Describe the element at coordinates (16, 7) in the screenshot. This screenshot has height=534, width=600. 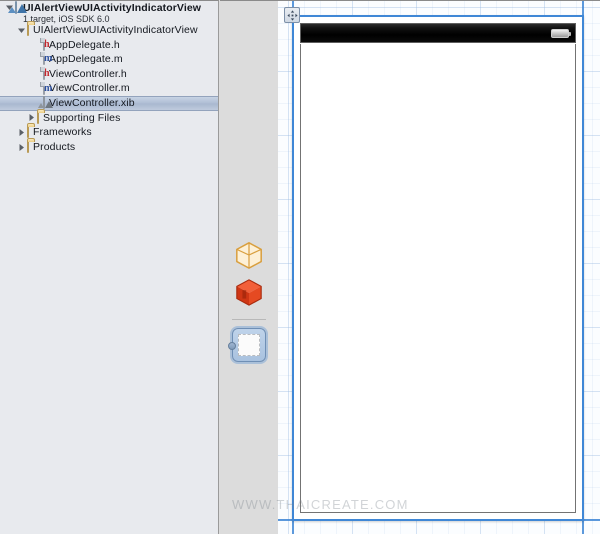
I see `xcode-project-icon` at that location.